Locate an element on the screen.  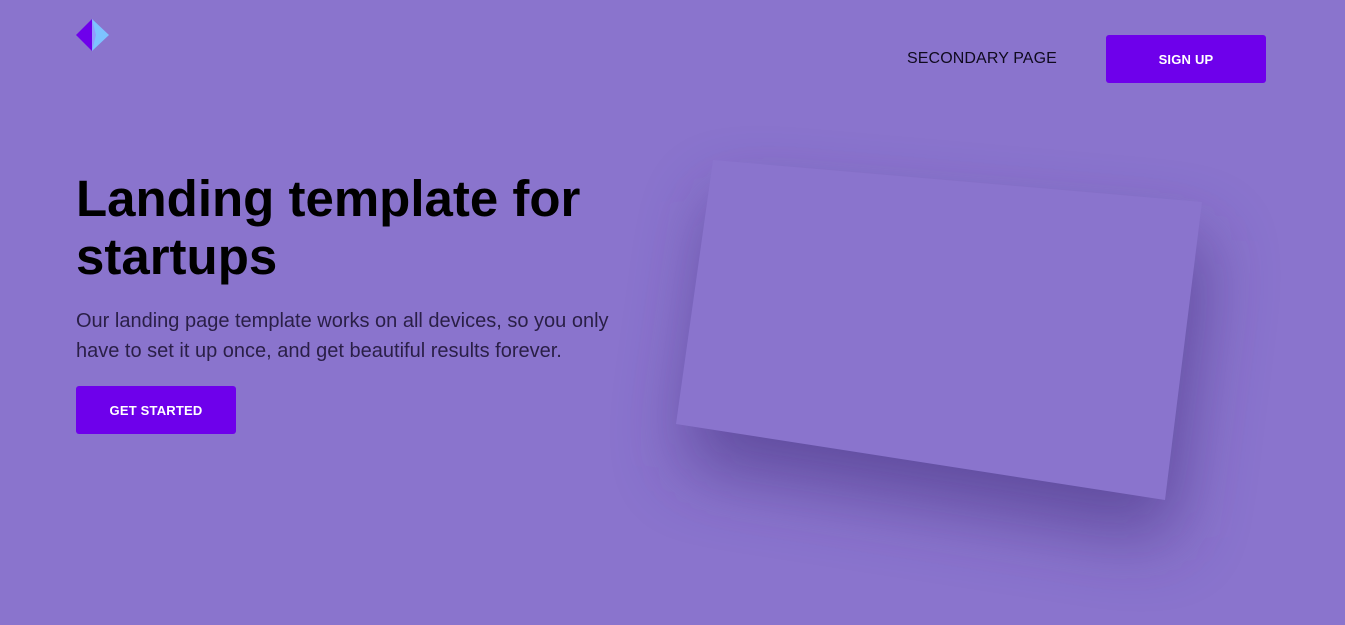
nav-link-secondary-page: SECONDARY PAGE is located at coordinates (982, 59).